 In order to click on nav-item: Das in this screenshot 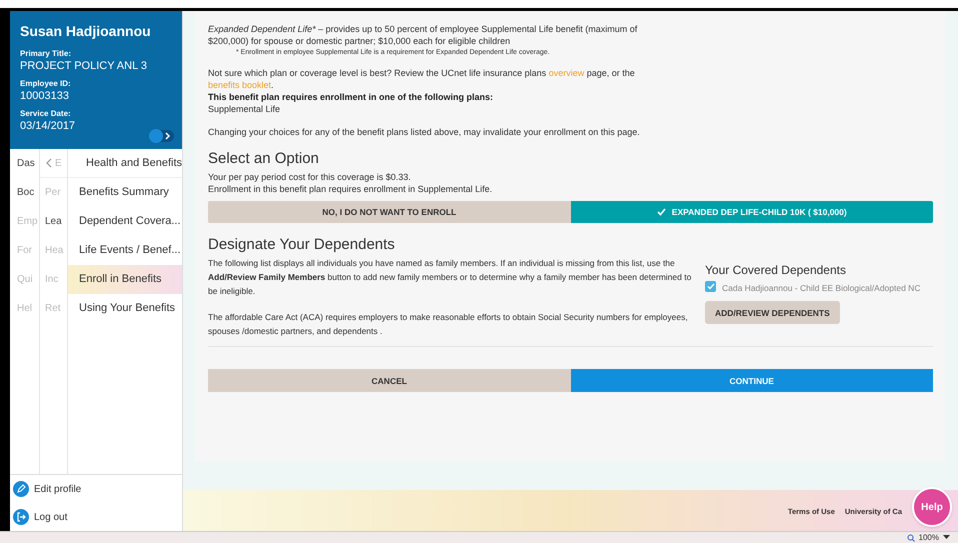, I will do `click(28, 163)`.